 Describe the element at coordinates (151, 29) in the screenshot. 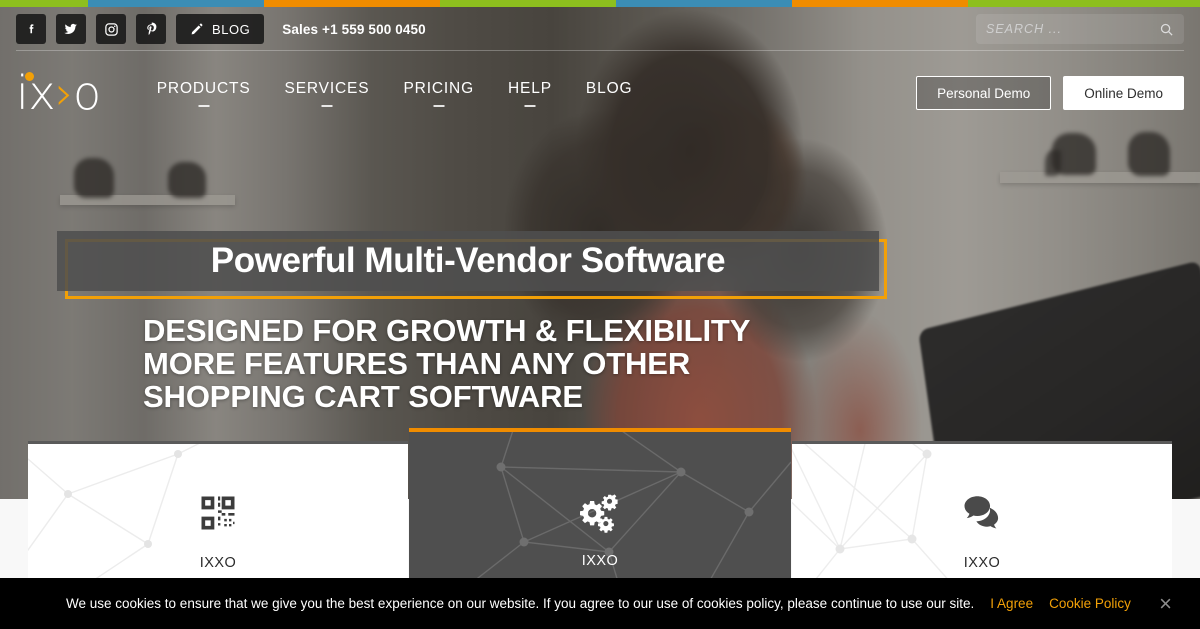

I see `pinterest-icon` at that location.